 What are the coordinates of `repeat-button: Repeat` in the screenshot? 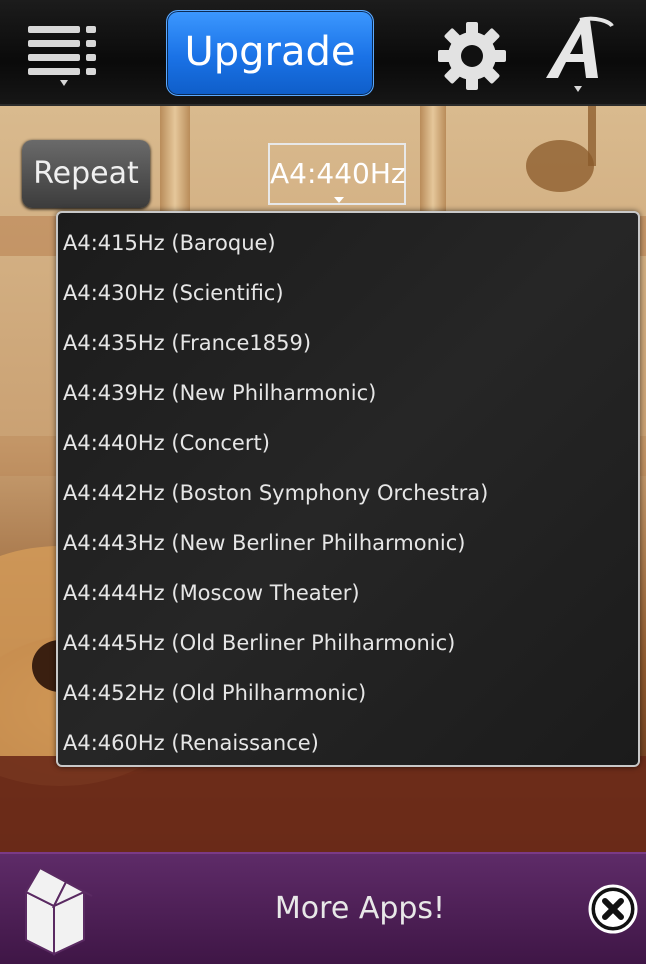 It's located at (86, 174).